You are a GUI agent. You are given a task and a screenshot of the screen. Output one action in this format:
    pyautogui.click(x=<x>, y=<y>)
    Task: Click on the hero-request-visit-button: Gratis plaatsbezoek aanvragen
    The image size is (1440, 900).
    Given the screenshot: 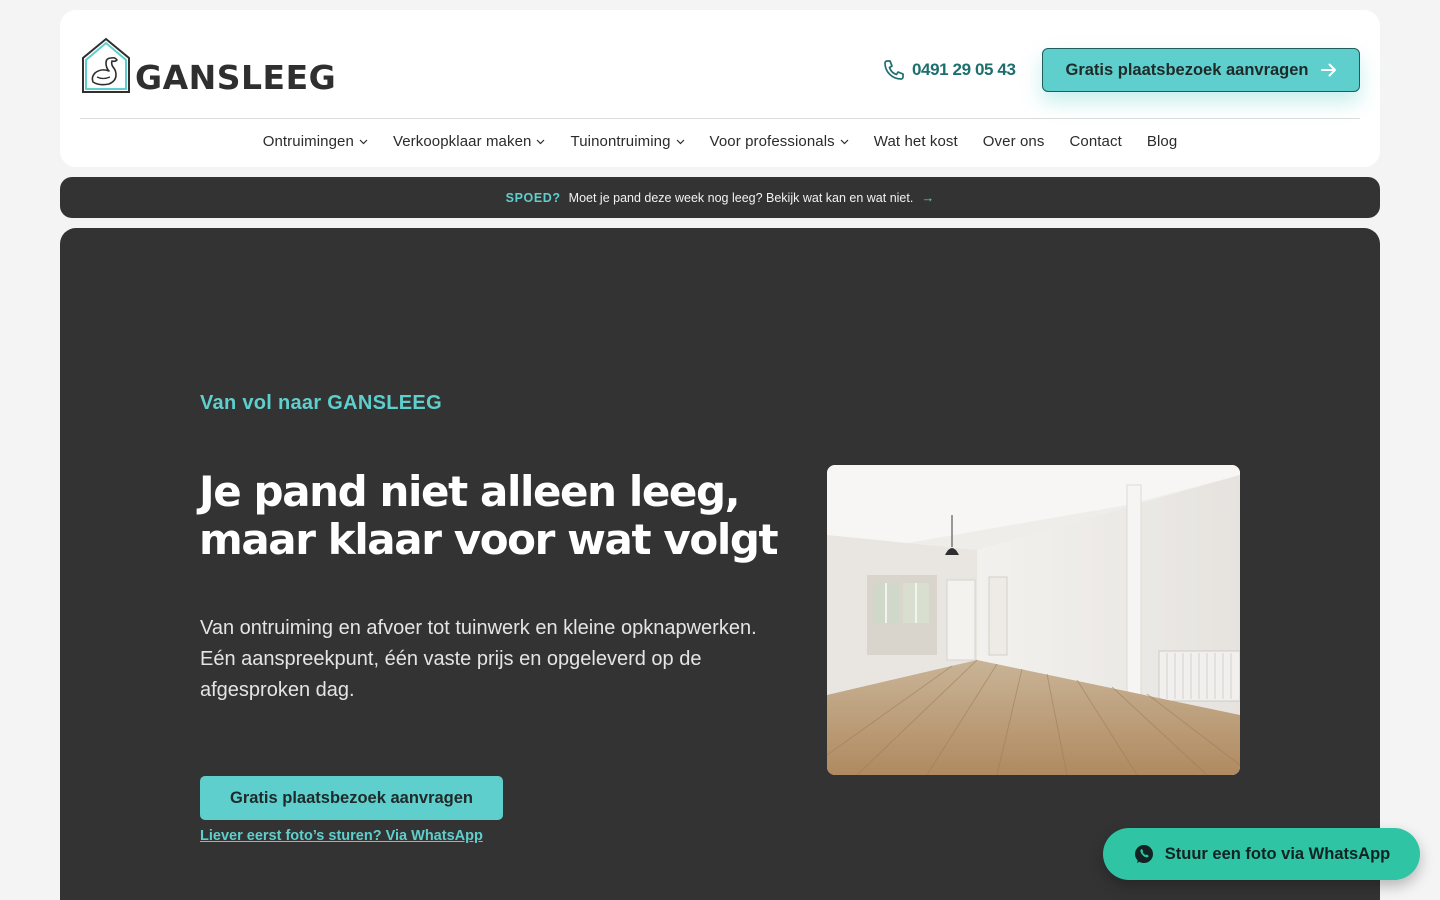 What is the action you would take?
    pyautogui.click(x=351, y=798)
    